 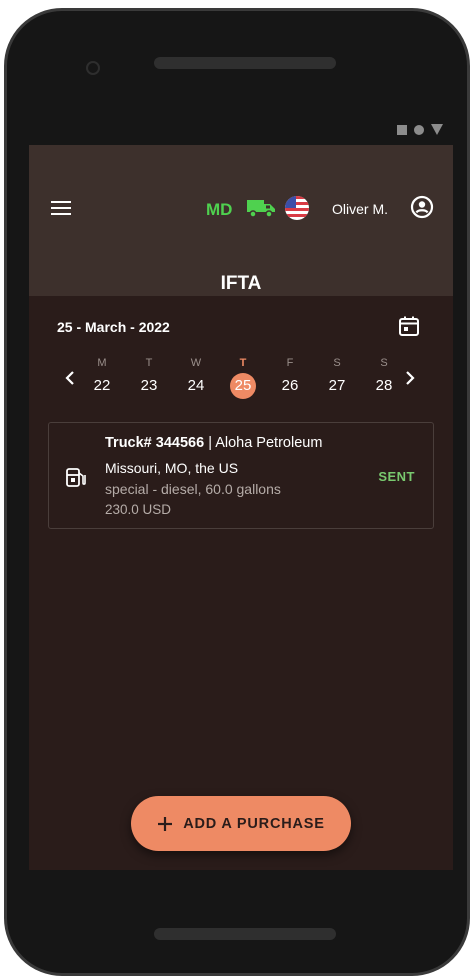 I want to click on day-letter: F, so click(x=290, y=363).